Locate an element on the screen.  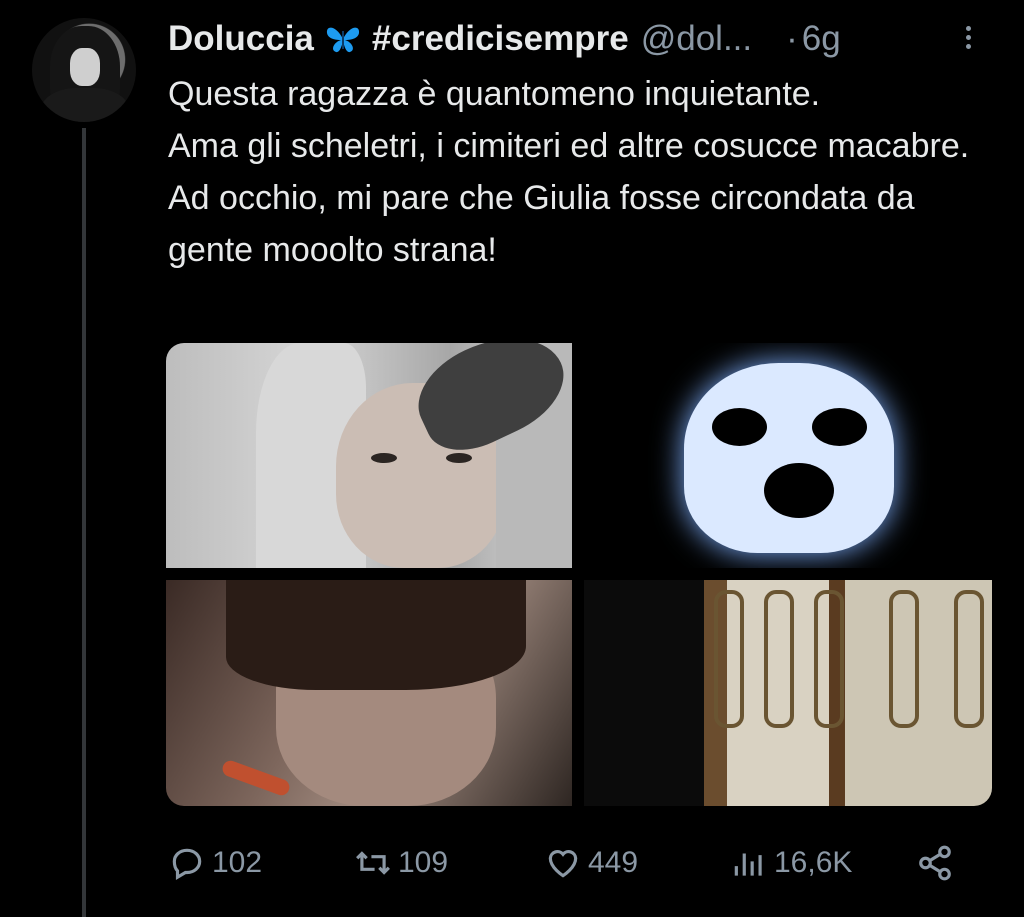
butterfly-emoji-icon is located at coordinates (342, 40).